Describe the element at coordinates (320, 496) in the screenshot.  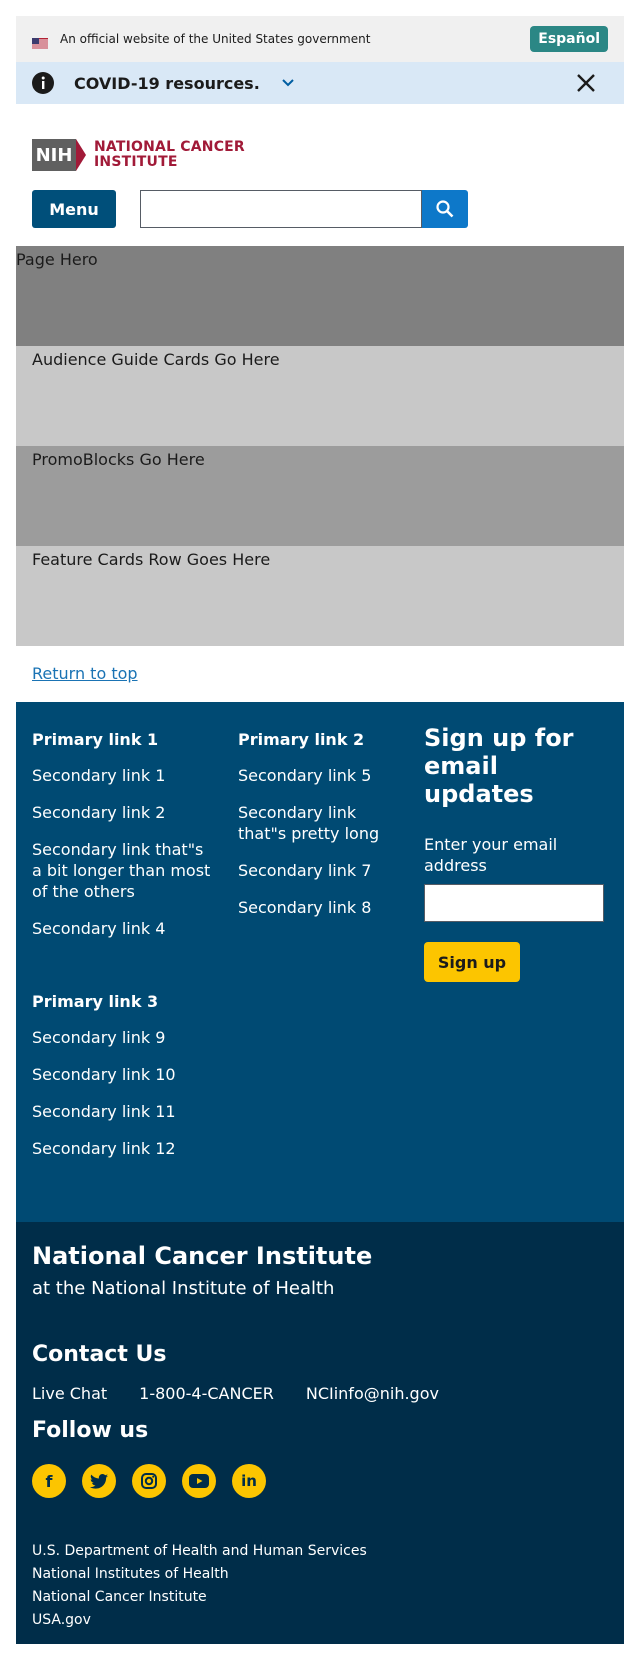
I see `promo-blocks: PromoBlocks Go Here` at that location.